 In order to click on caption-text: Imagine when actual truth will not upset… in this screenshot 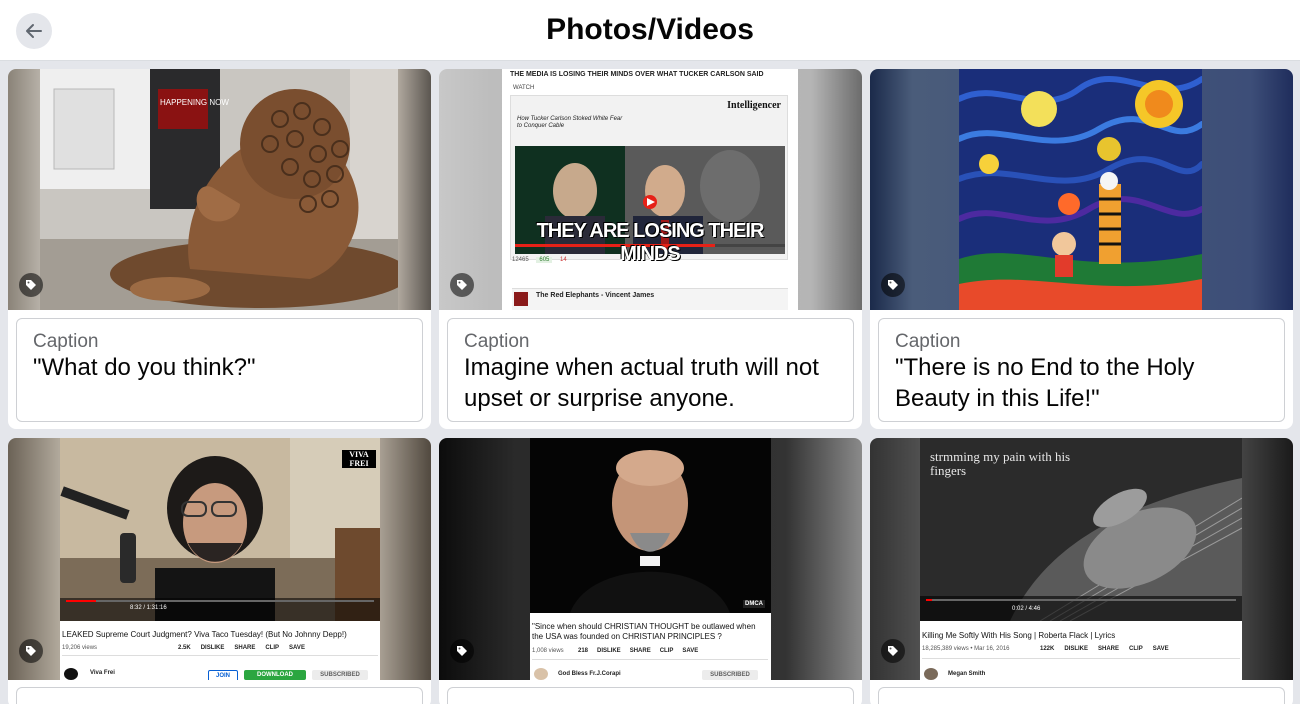, I will do `click(641, 383)`.